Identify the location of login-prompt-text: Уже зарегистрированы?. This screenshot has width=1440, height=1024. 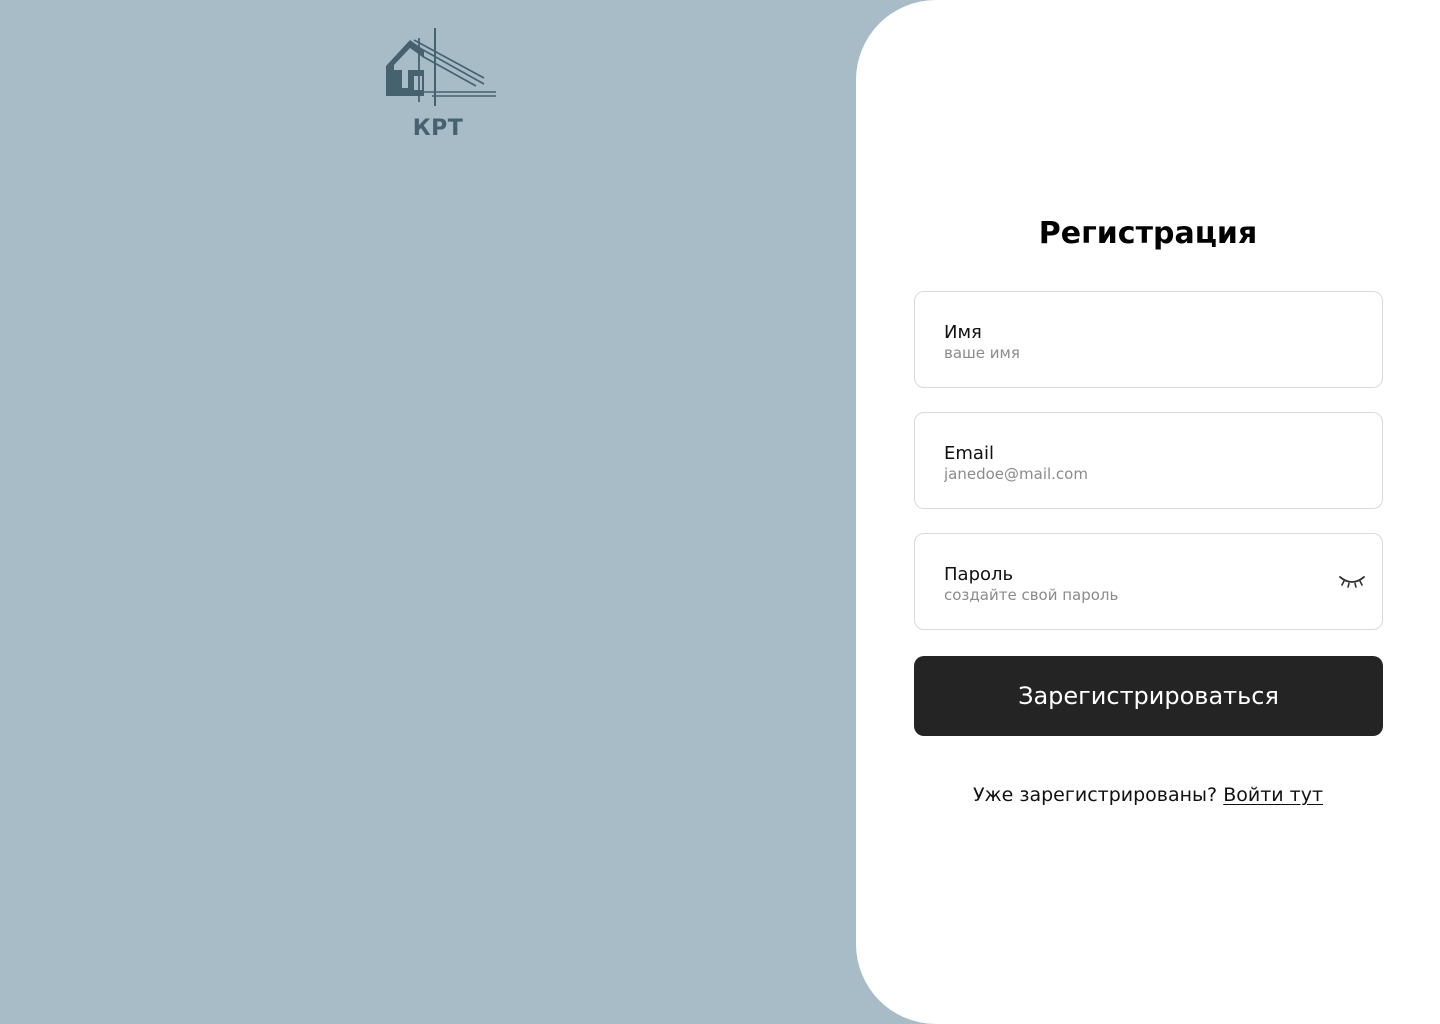
(1095, 795).